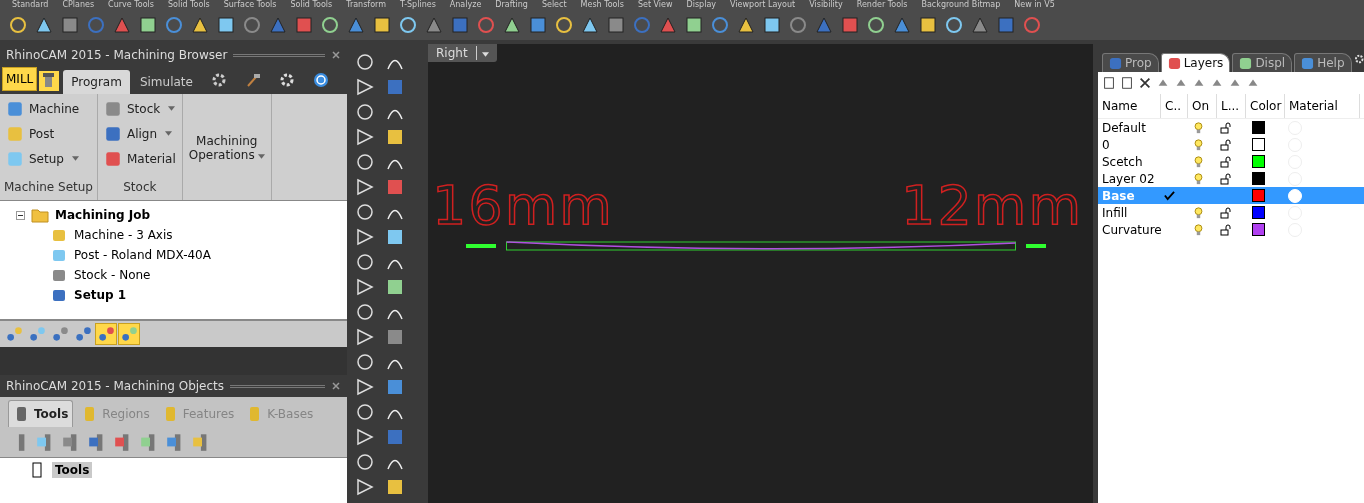 The width and height of the screenshot is (1364, 503). What do you see at coordinates (1265, 106) in the screenshot?
I see `column-header: Color` at bounding box center [1265, 106].